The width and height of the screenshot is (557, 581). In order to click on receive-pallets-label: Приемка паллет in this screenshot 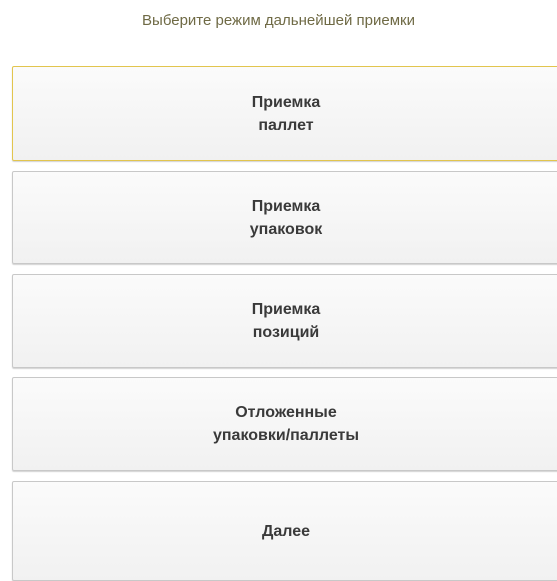, I will do `click(286, 113)`.